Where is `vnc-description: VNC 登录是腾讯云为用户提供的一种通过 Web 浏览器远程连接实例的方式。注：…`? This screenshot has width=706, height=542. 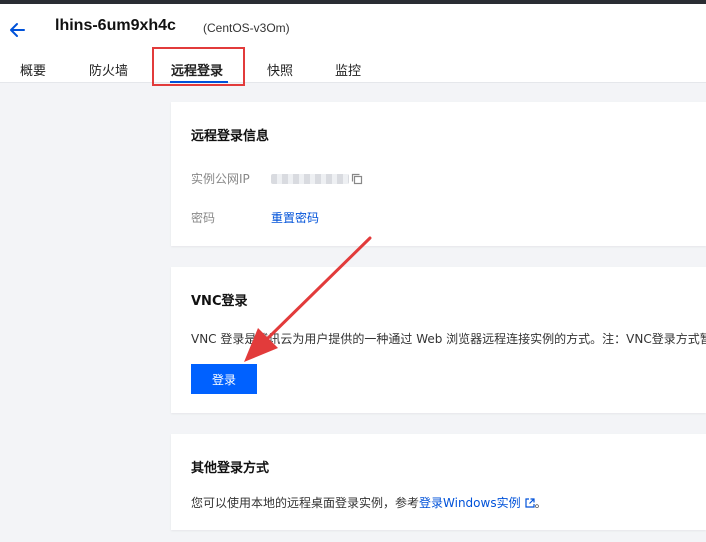
vnc-description: VNC 登录是腾讯云为用户提供的一种通过 Web 浏览器远程连接实例的方式。注：… is located at coordinates (448, 339).